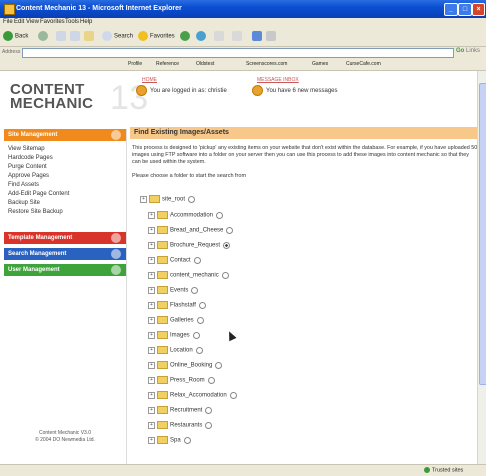  I want to click on edit-button, so click(258, 36).